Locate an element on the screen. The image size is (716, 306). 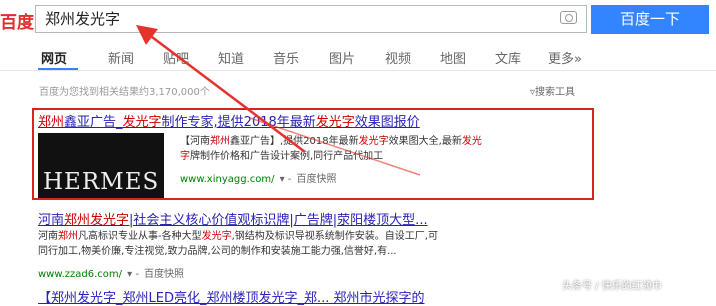
watermark: 头条号 / 快乐的红领巾 is located at coordinates (612, 286).